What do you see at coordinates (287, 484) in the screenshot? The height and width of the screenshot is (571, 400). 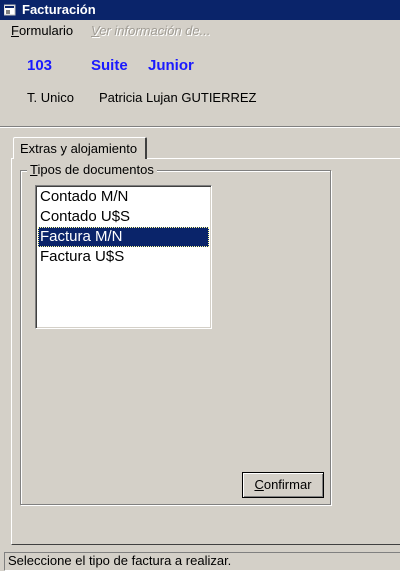 I see `confirm-button-label: onfirmar` at bounding box center [287, 484].